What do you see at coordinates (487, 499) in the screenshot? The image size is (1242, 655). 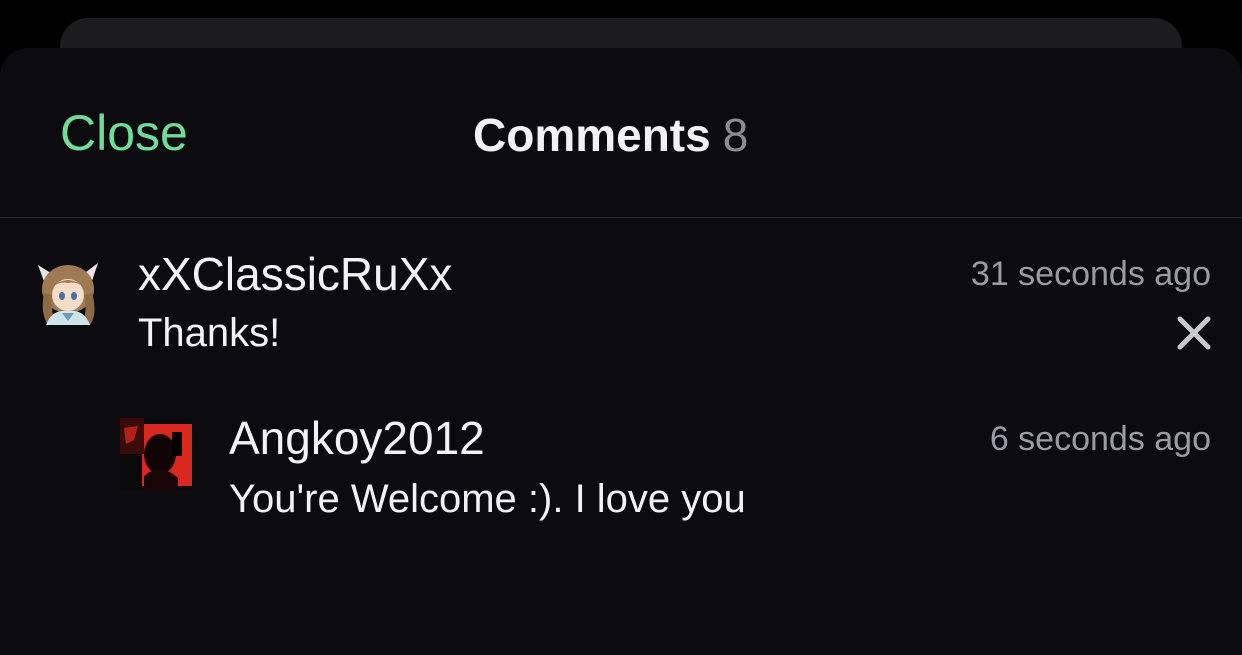 I see `comment-text: You're Welcome :). I love you` at bounding box center [487, 499].